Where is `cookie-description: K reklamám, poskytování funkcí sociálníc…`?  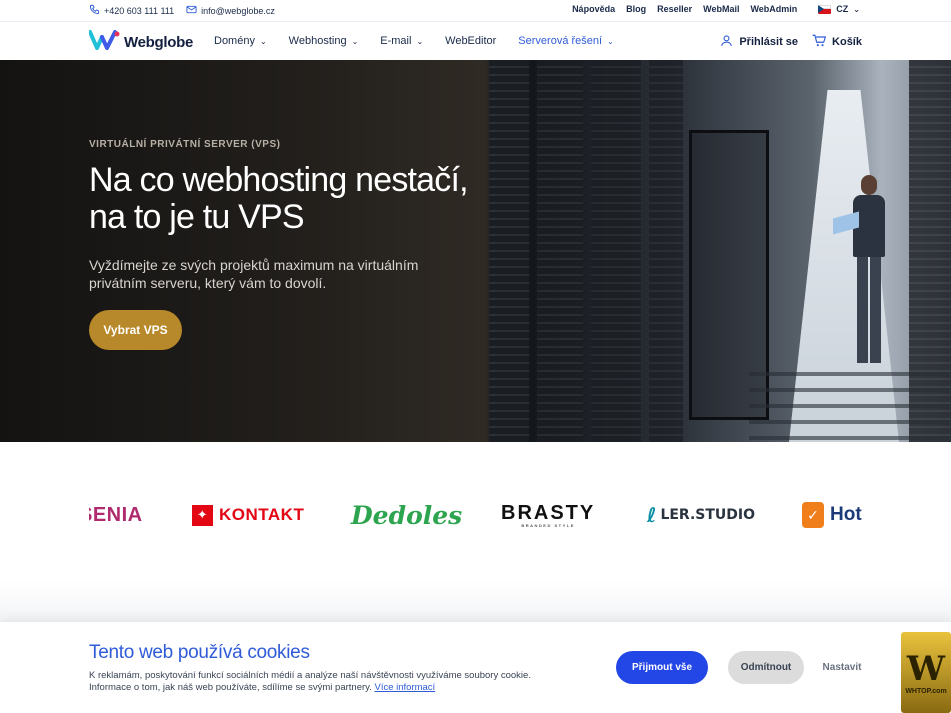
cookie-description: K reklamám, poskytování funkcí sociálníc… is located at coordinates (310, 681).